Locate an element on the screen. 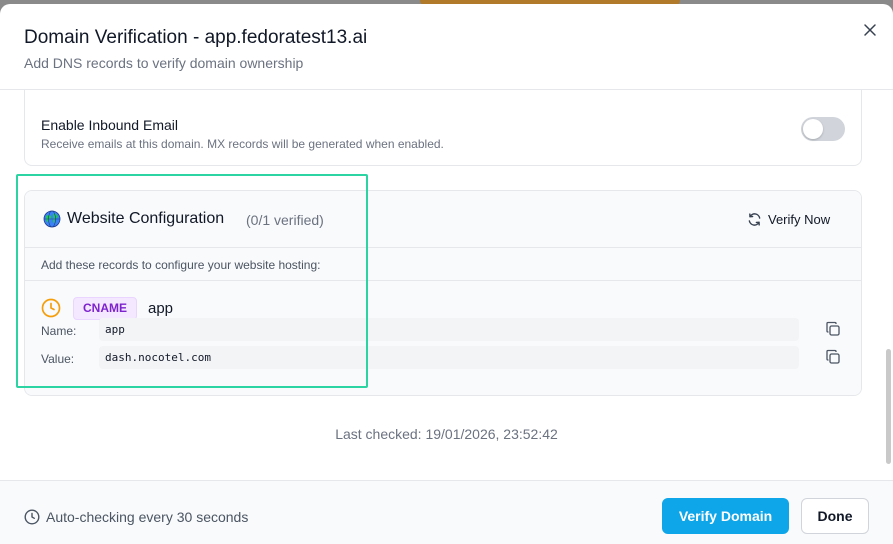  verify-now-button: Verify Now is located at coordinates (788, 219).